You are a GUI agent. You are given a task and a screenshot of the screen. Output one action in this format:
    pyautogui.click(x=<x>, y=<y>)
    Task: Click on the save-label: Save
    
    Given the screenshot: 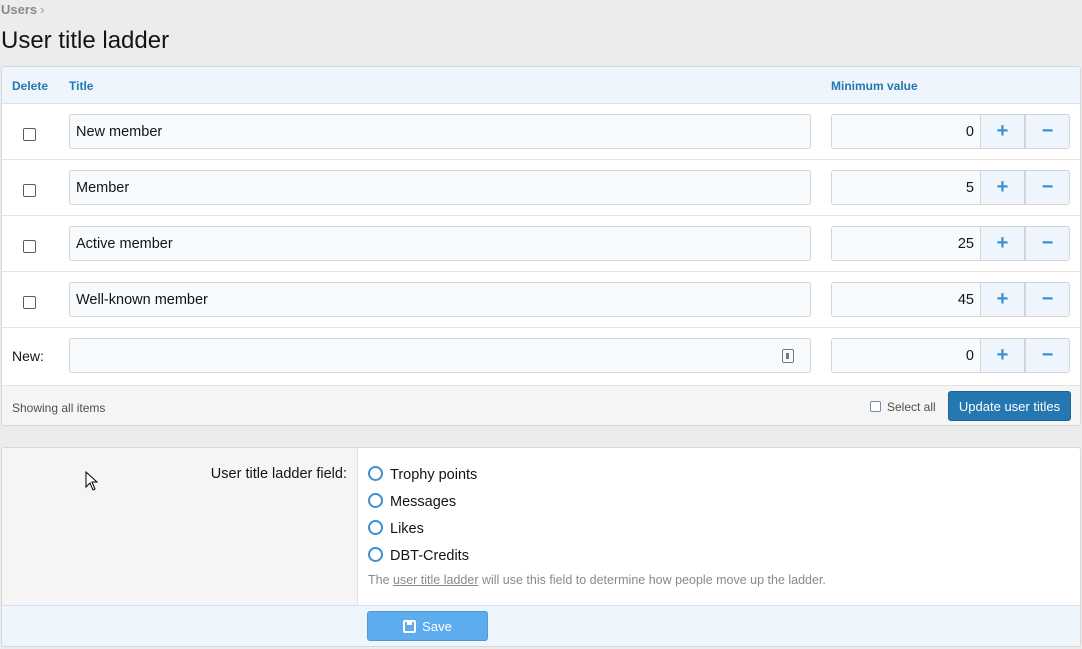 What is the action you would take?
    pyautogui.click(x=437, y=626)
    